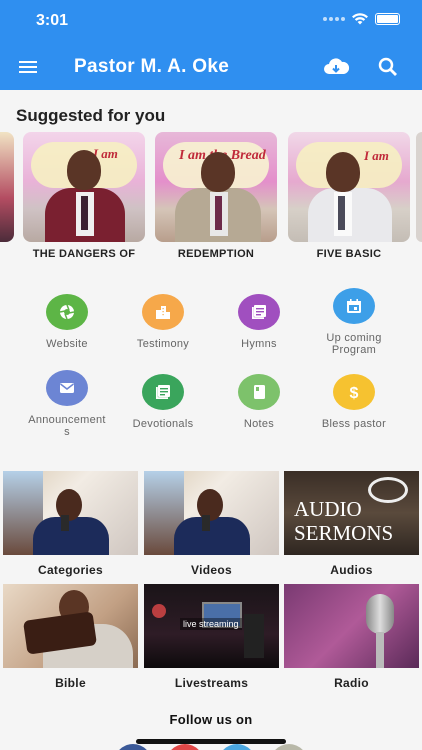 This screenshot has height=750, width=422. Describe the element at coordinates (67, 388) in the screenshot. I see `mail-icon` at that location.